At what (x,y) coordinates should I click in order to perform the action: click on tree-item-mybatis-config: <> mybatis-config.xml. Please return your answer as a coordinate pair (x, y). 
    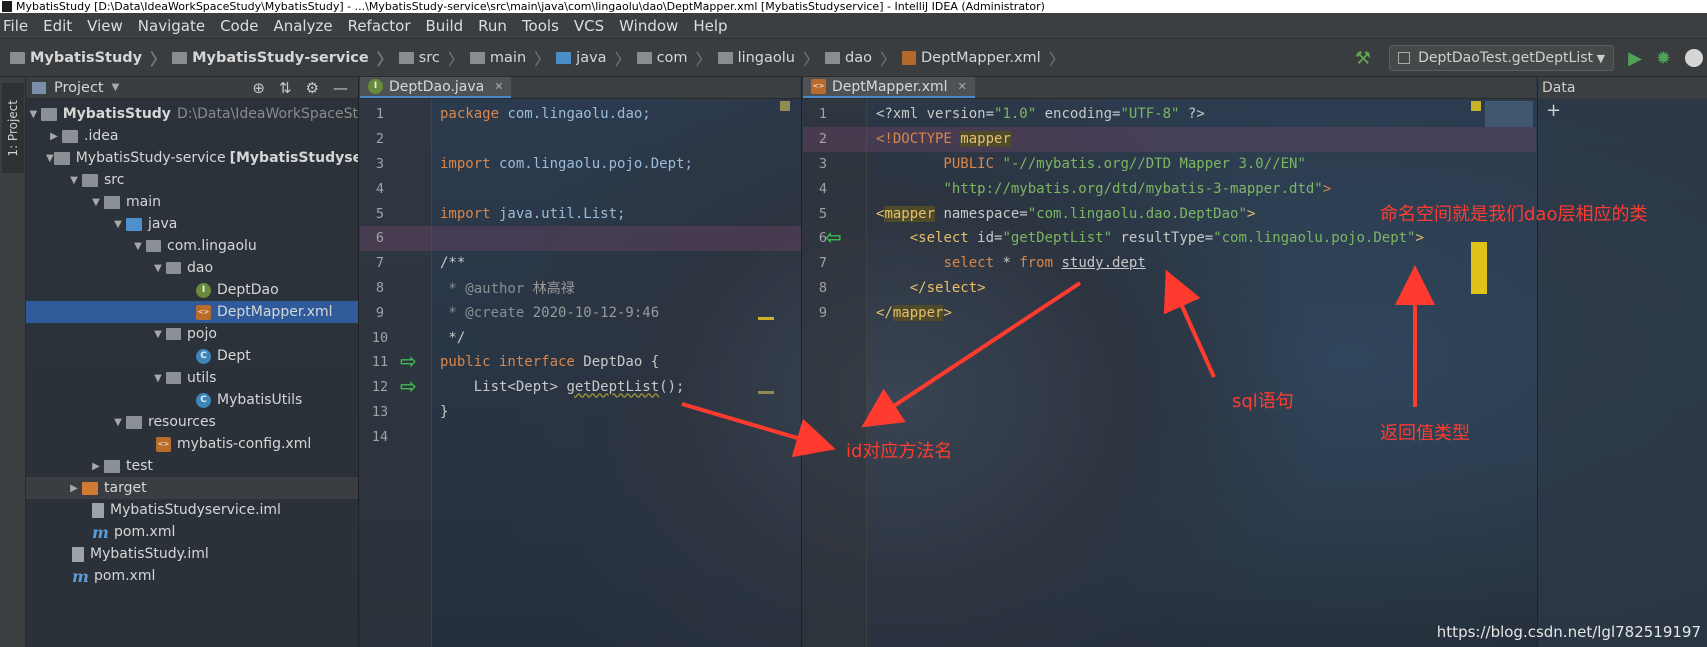
    Looking at the image, I should click on (192, 444).